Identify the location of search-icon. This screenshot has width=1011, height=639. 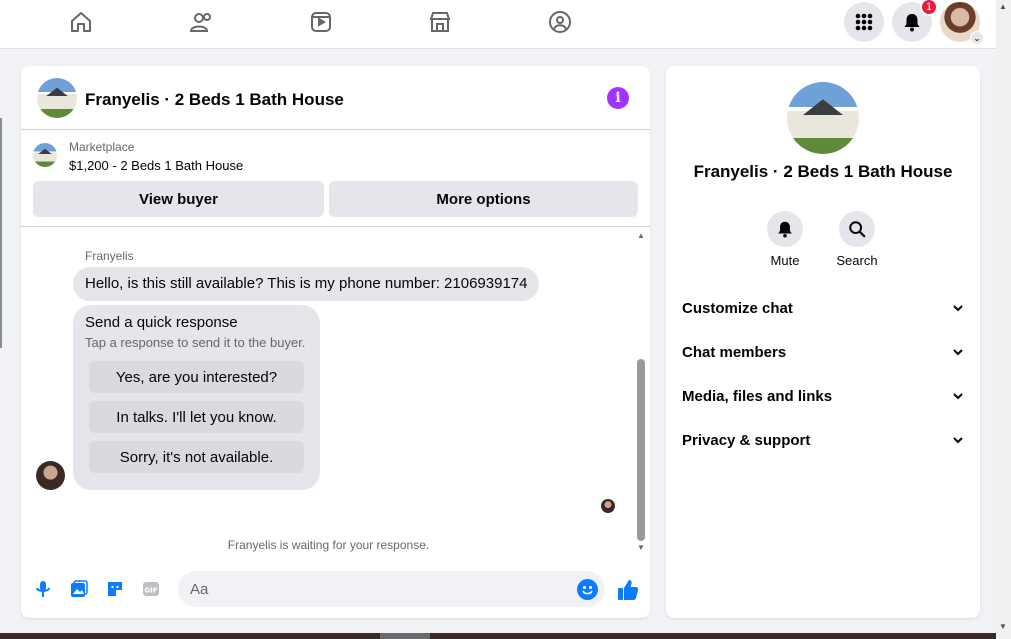
(857, 229).